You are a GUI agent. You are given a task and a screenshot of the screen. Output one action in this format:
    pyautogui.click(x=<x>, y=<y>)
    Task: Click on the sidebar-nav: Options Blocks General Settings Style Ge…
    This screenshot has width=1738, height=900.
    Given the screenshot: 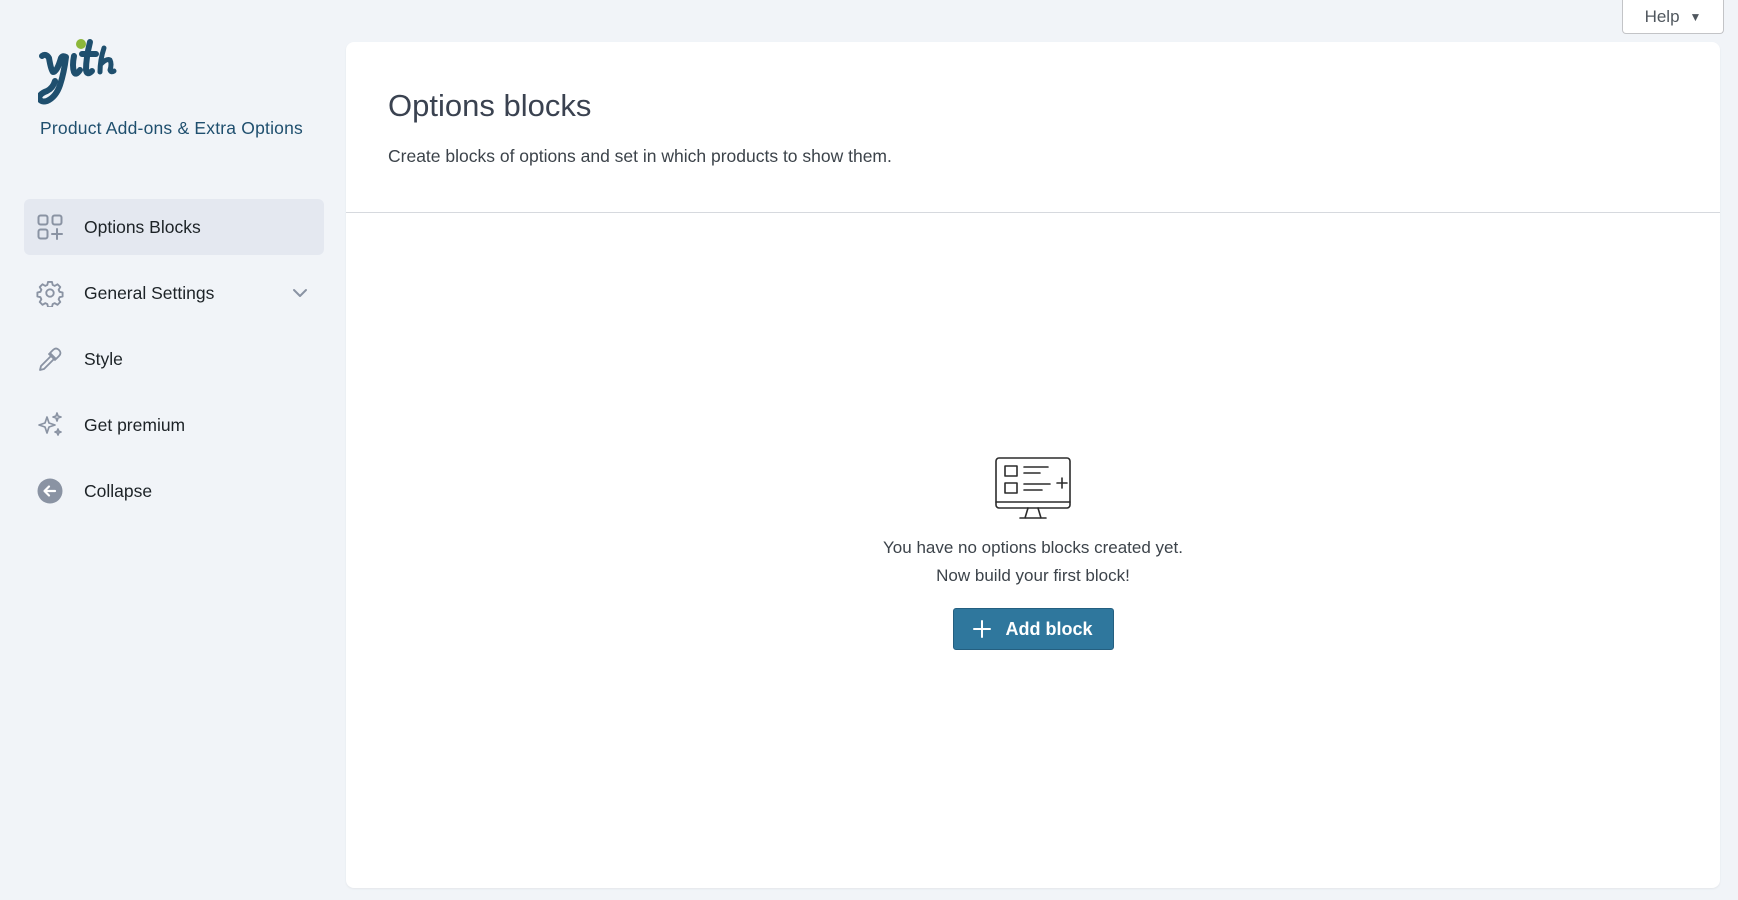 What is the action you would take?
    pyautogui.click(x=174, y=364)
    